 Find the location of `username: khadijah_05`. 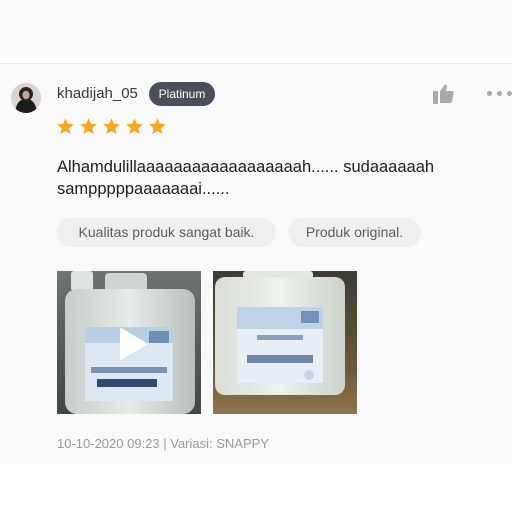

username: khadijah_05 is located at coordinates (97, 93).